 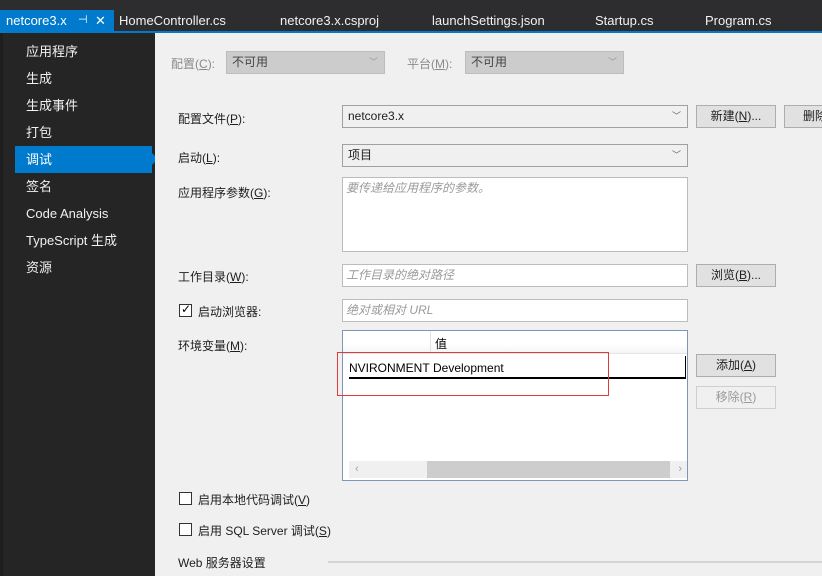 What do you see at coordinates (515, 155) in the screenshot?
I see `launch-select: 项目 ﹀` at bounding box center [515, 155].